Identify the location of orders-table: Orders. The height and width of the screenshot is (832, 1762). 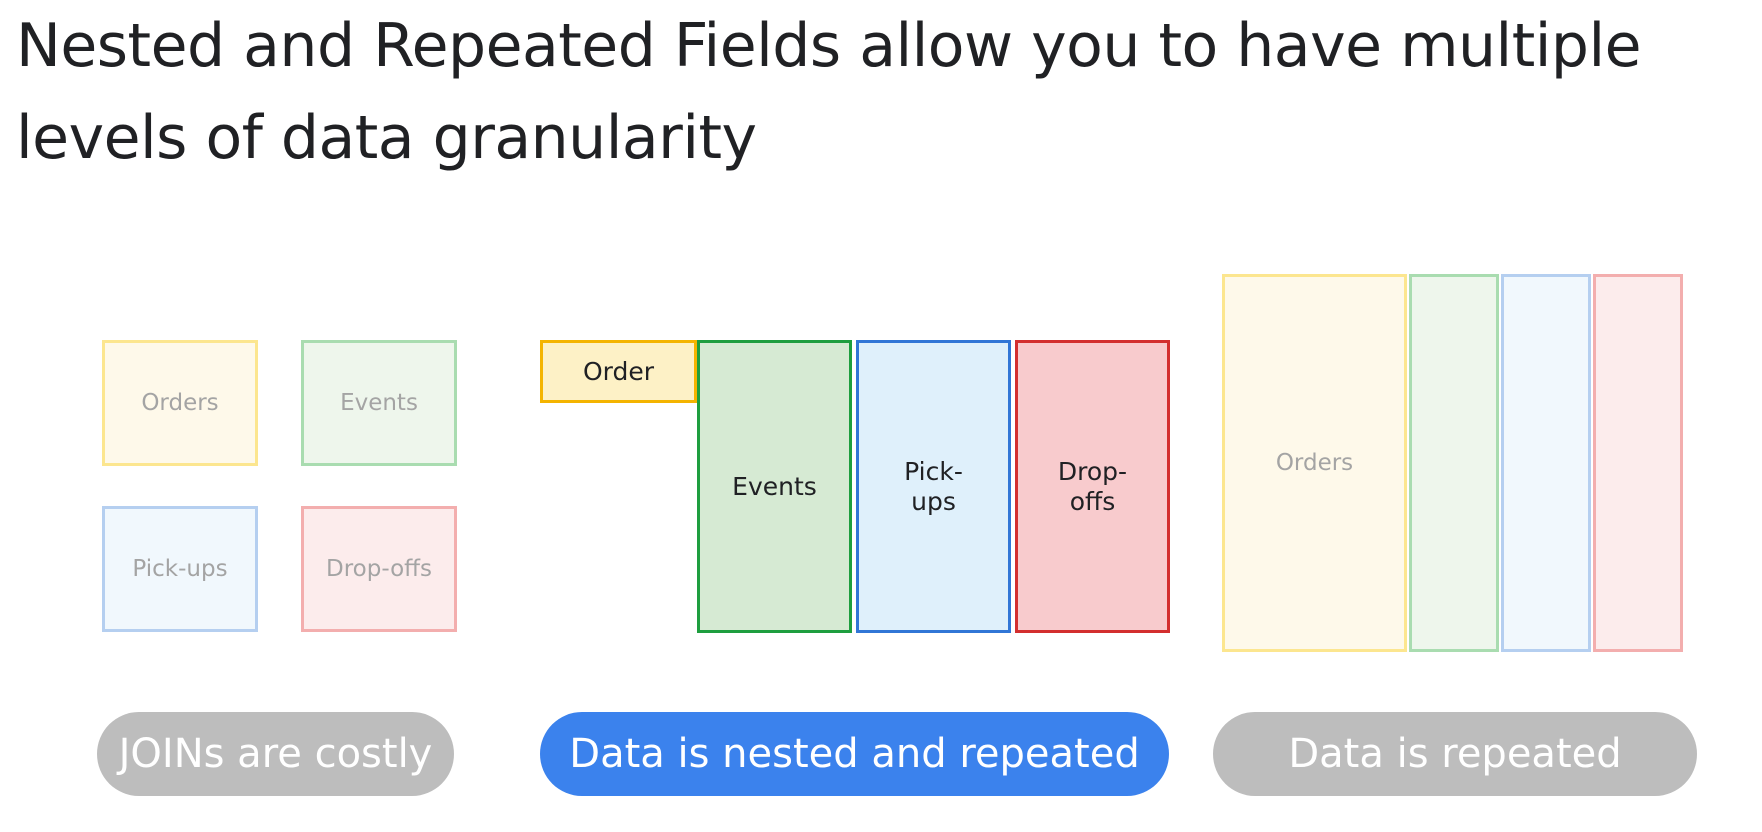
(180, 403).